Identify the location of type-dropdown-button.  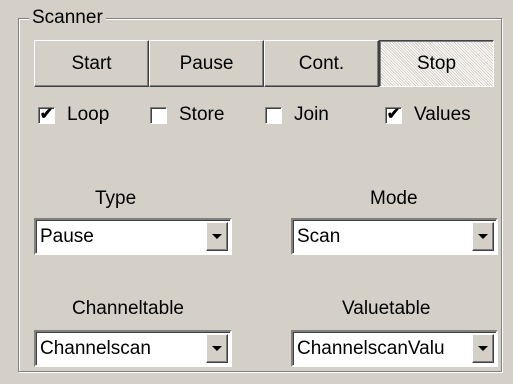
(217, 236).